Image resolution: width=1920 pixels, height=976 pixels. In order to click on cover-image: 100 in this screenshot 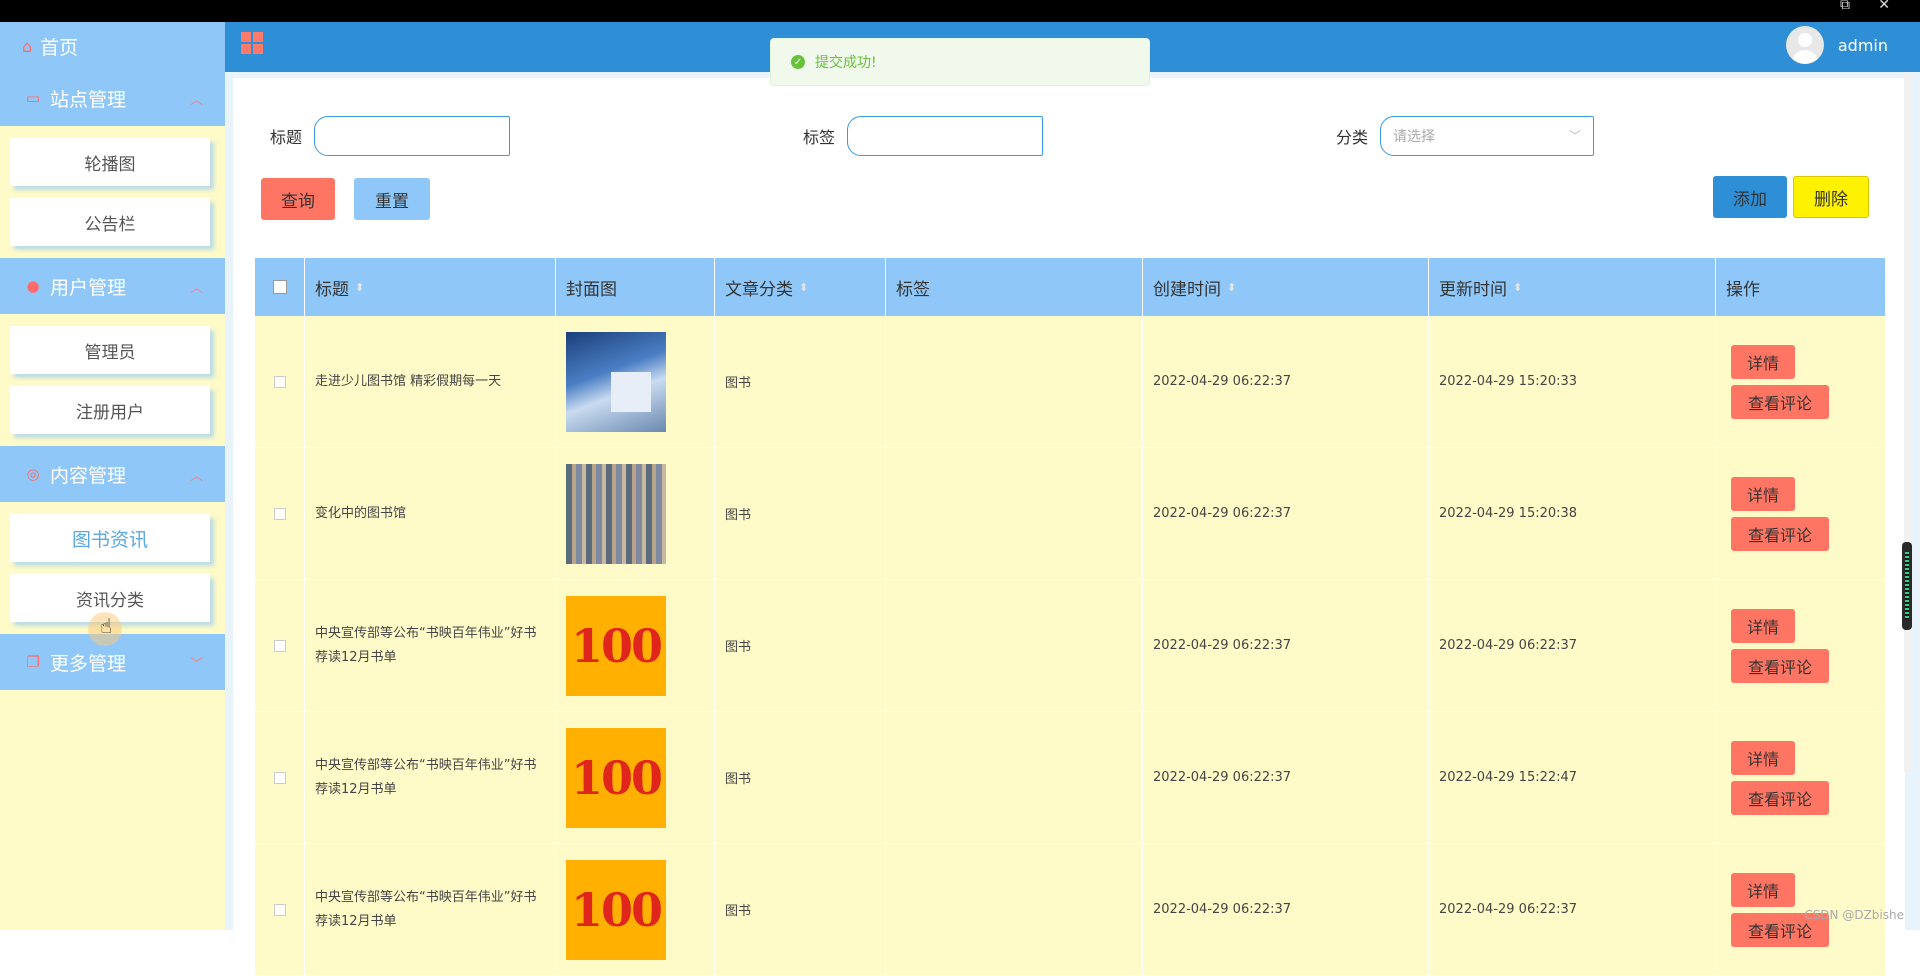, I will do `click(616, 646)`.